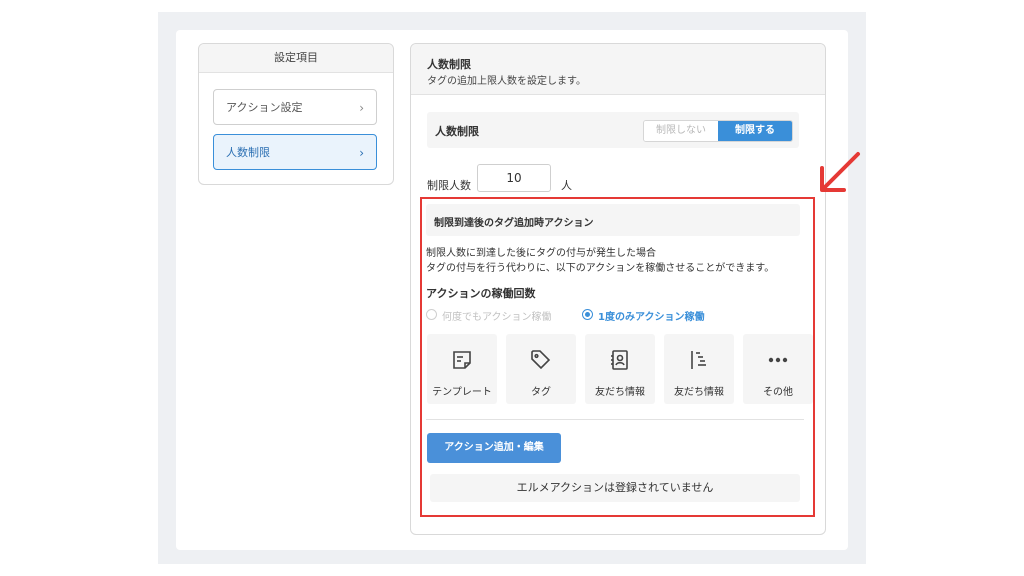 This screenshot has height=576, width=1024. I want to click on sidebar-item-member-limit: 人数制限 ›, so click(295, 152).